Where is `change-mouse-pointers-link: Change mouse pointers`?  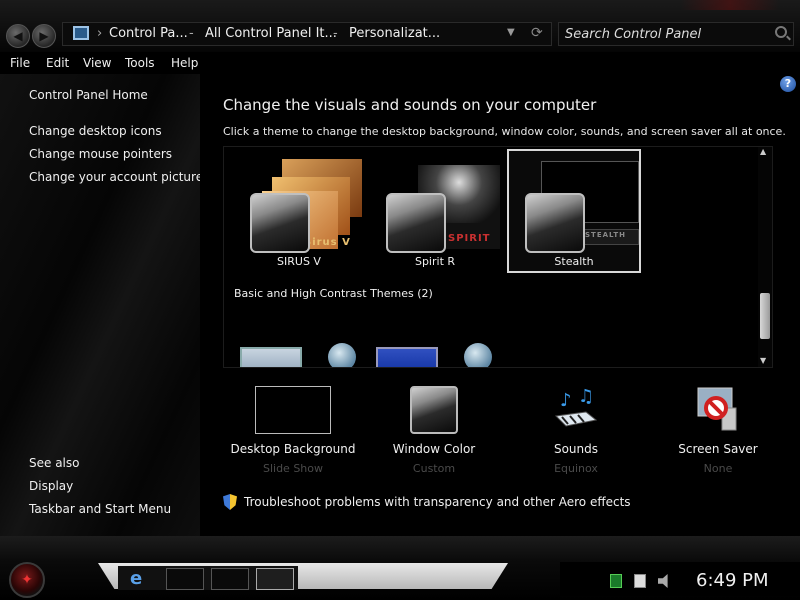
change-mouse-pointers-link: Change mouse pointers is located at coordinates (100, 154).